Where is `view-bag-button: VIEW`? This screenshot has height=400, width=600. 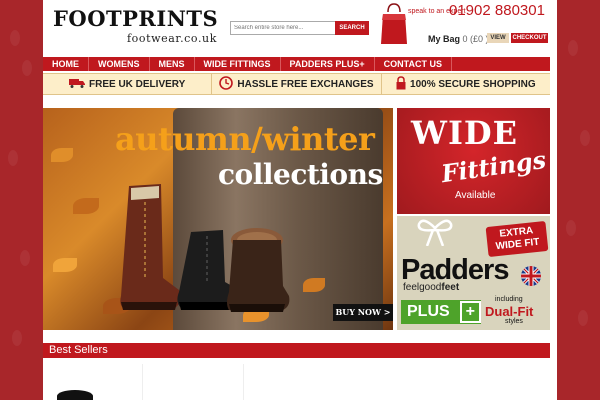 view-bag-button: VIEW is located at coordinates (498, 38).